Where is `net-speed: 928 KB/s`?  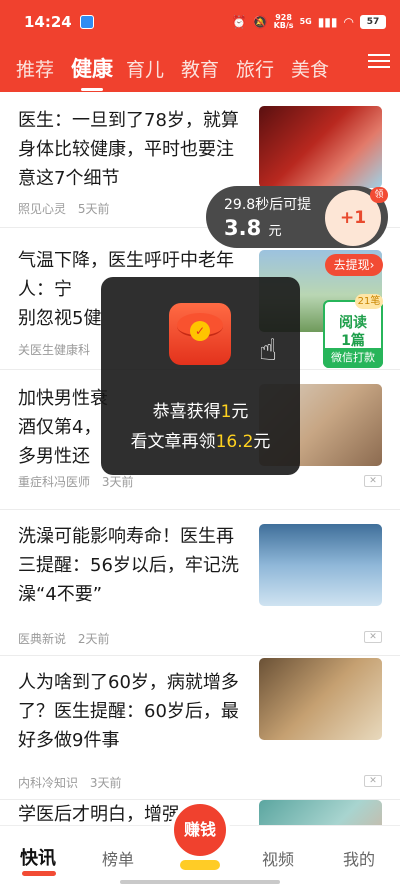
net-speed: 928 KB/s is located at coordinates (284, 22).